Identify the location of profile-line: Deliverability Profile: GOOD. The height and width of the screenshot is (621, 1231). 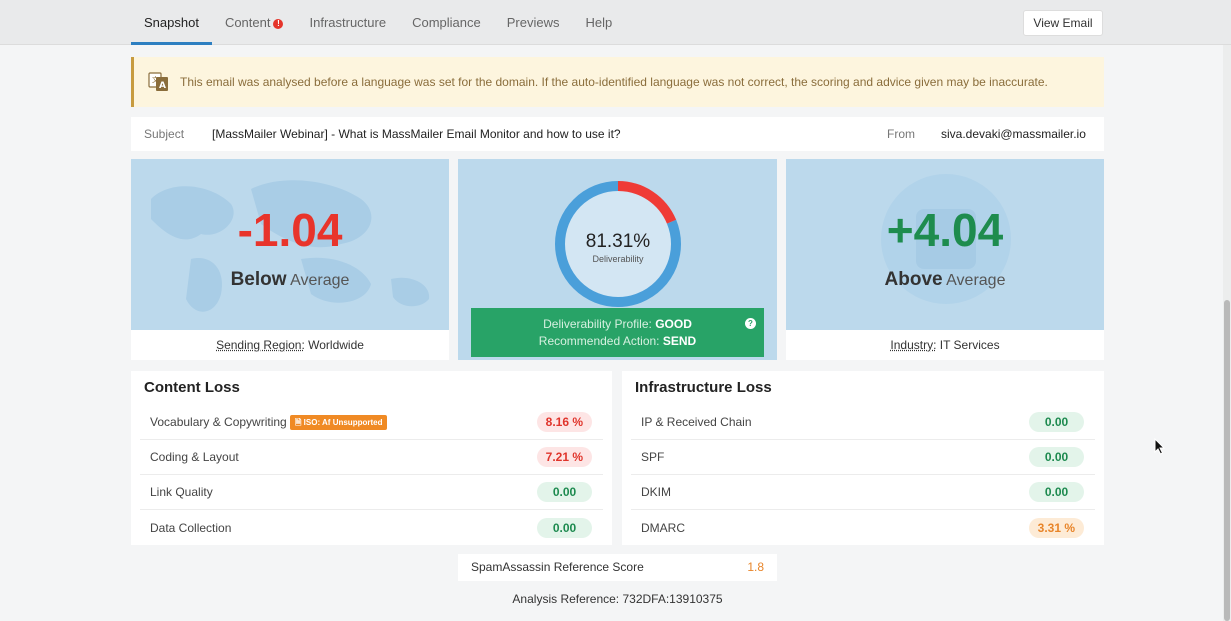
(617, 324).